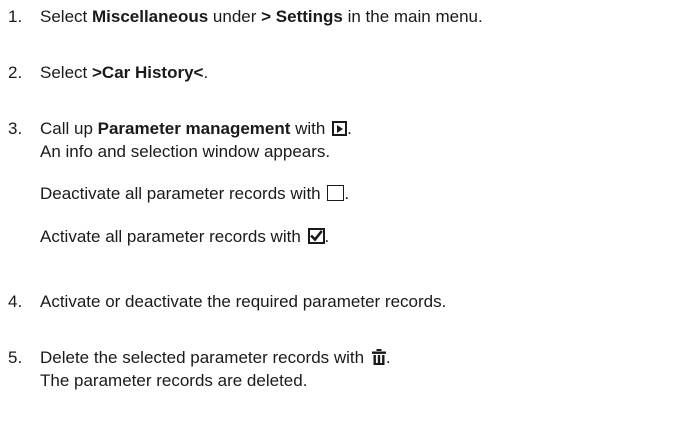  I want to click on step-text: Call up Parameter management with ., so click(196, 128).